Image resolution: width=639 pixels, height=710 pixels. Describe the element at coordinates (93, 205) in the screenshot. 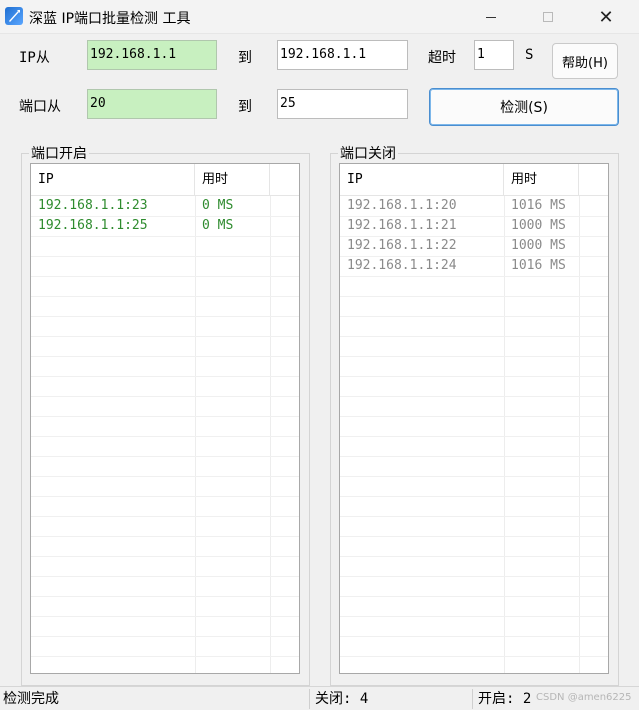

I see `ip-cell: 192.168.1.1:23` at that location.